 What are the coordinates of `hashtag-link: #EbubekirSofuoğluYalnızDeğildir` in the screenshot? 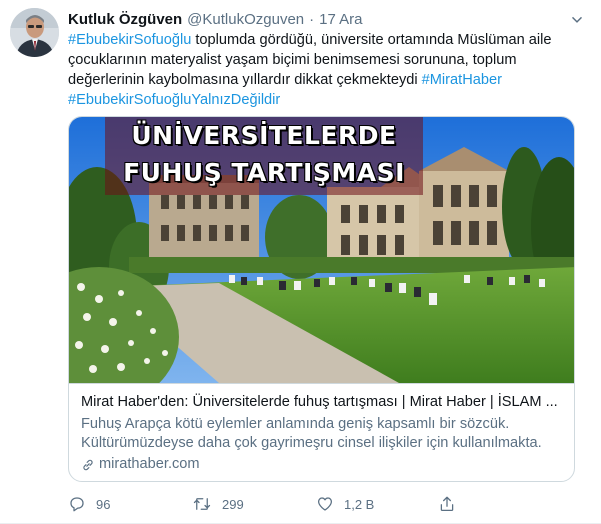 It's located at (174, 100).